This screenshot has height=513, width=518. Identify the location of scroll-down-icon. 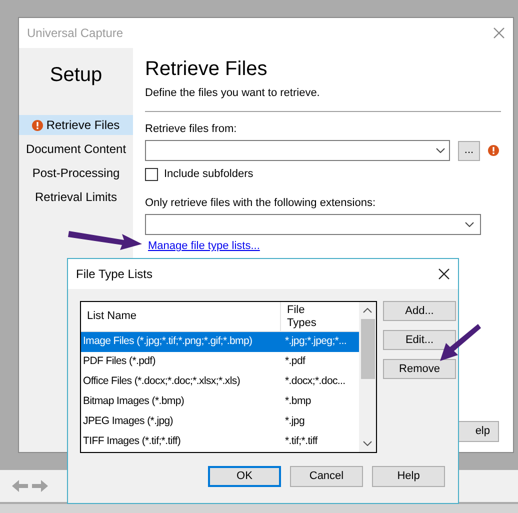
(367, 443).